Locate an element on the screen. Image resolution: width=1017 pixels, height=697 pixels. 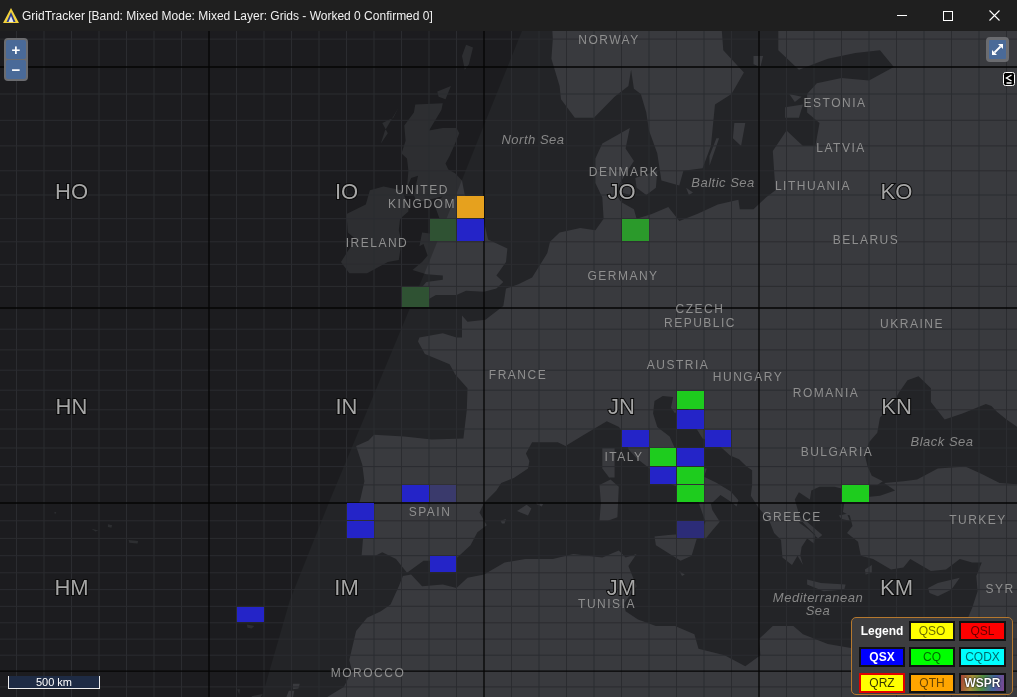
country-label: ESTONIA is located at coordinates (835, 103).